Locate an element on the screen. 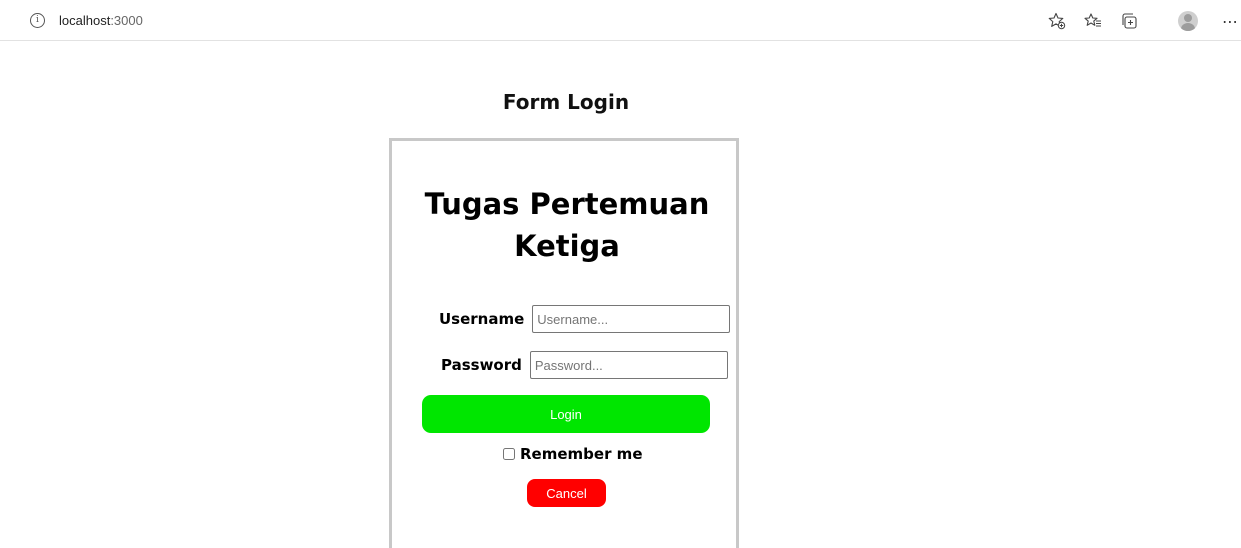  url-host: localhost is located at coordinates (85, 20).